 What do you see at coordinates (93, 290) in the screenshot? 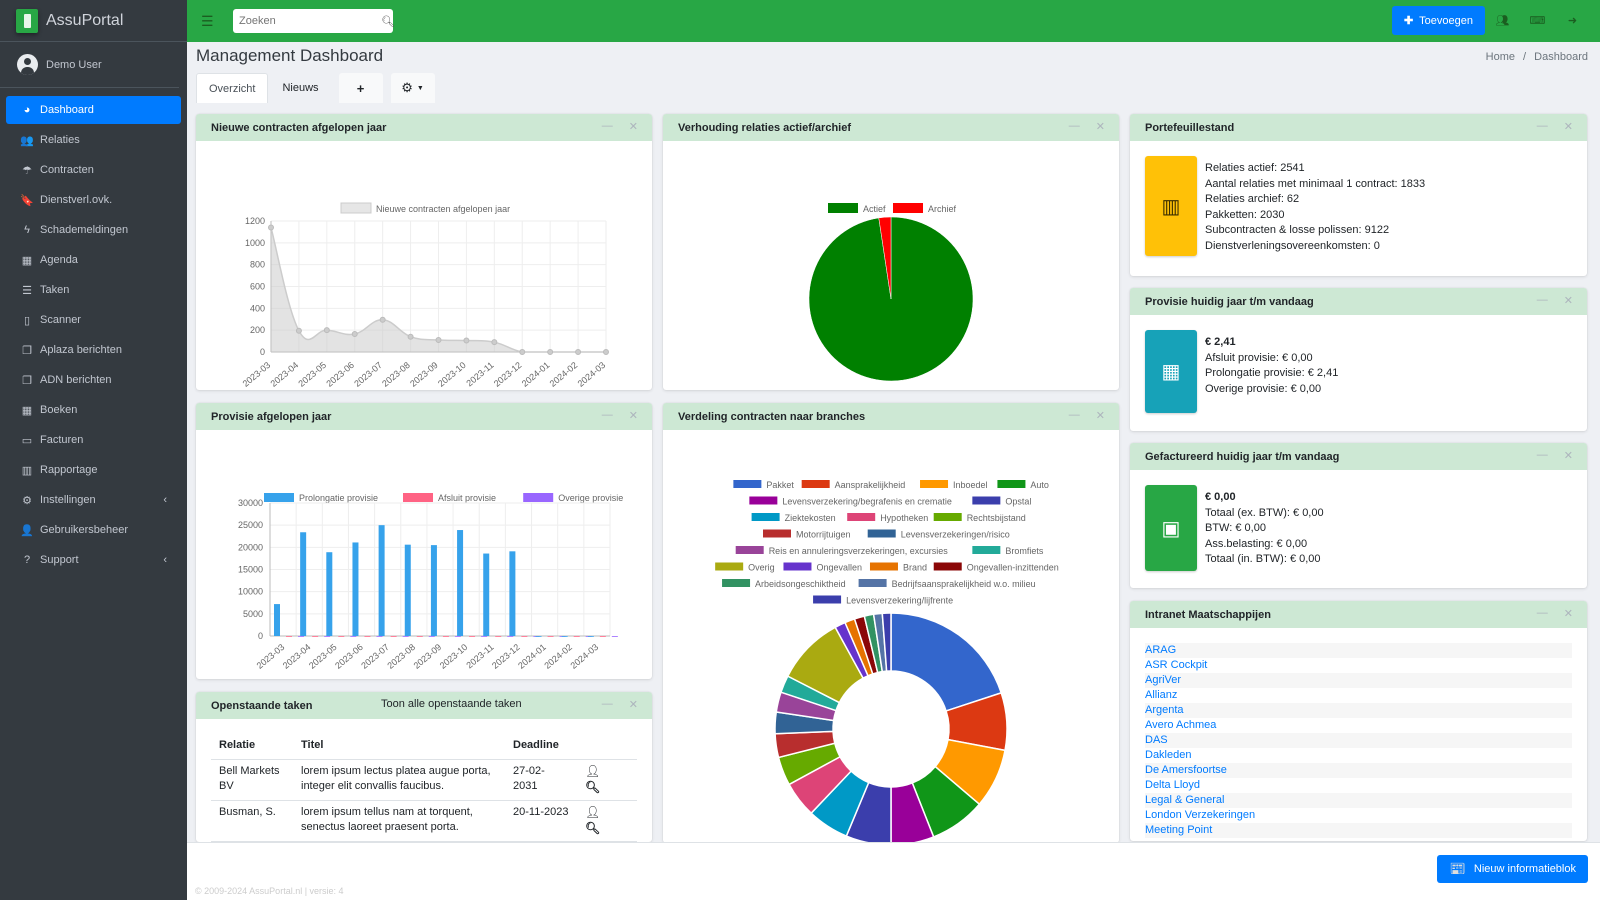
I see `sidebar-item-taken: ☰ Taken` at bounding box center [93, 290].